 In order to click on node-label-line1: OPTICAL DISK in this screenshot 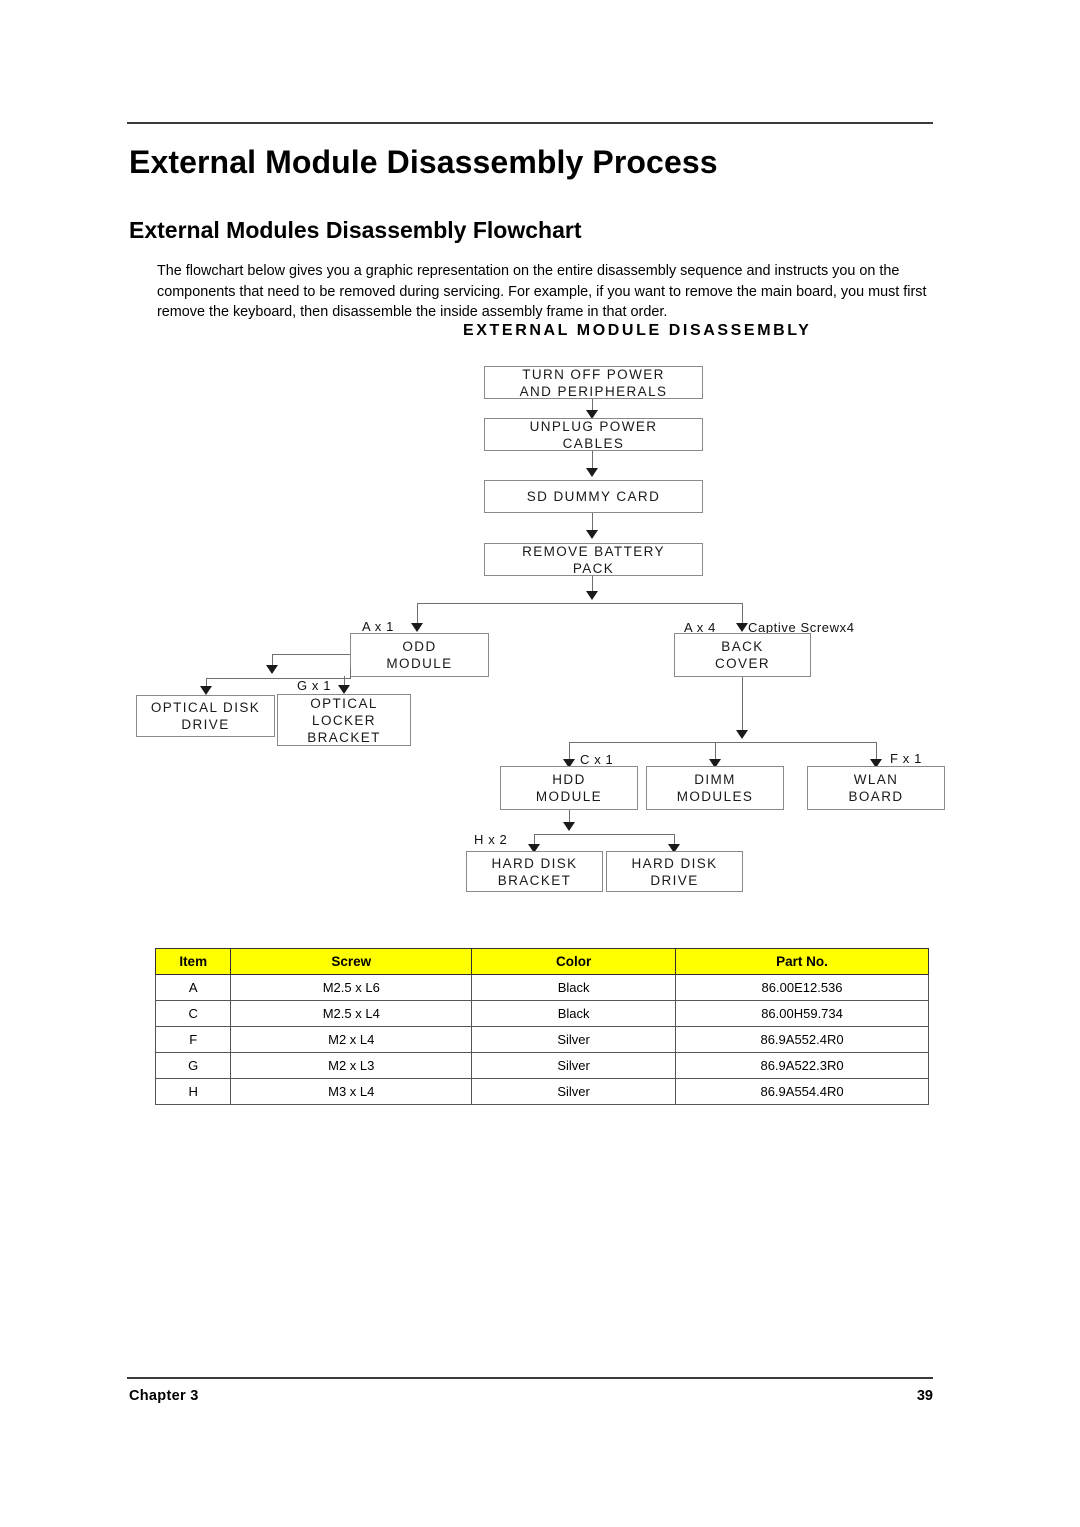, I will do `click(205, 707)`.